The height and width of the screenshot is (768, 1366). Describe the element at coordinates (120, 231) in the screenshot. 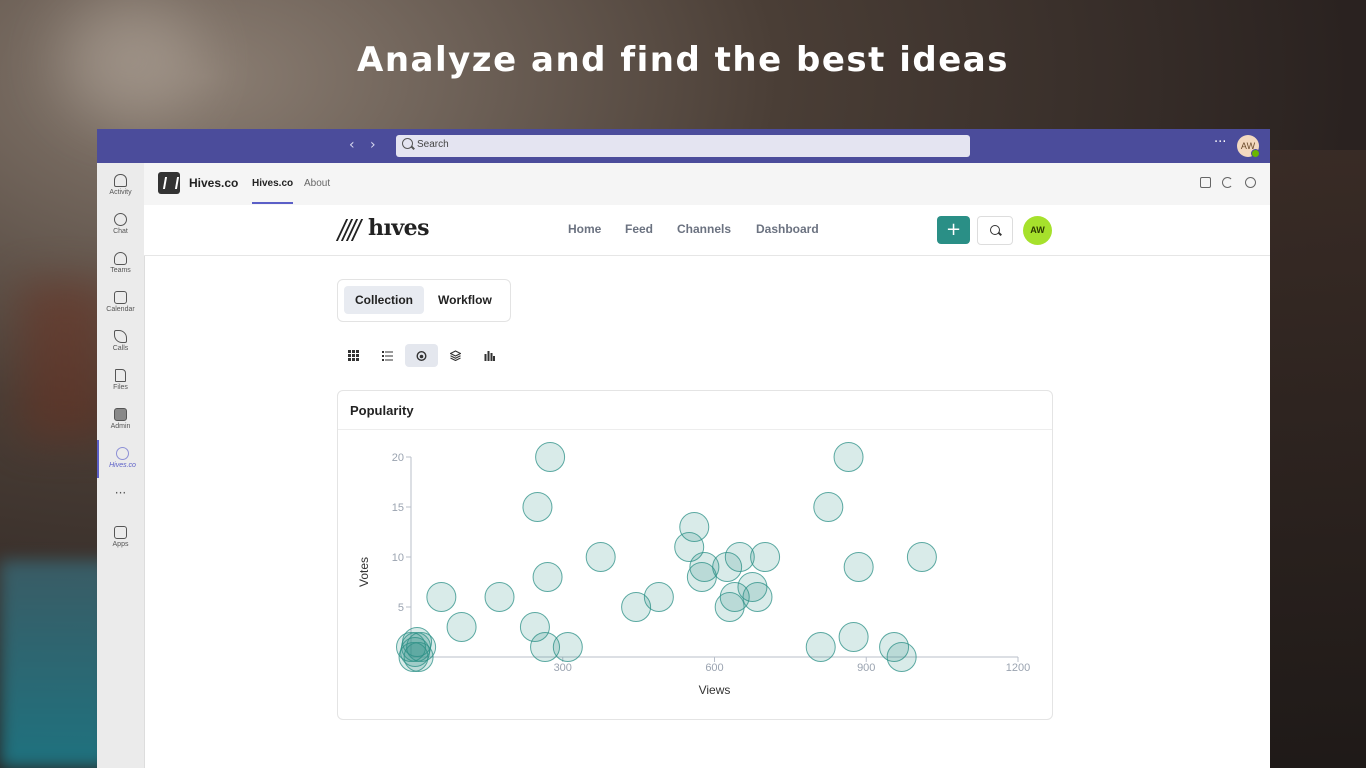

I see `rail-label: Chat` at that location.